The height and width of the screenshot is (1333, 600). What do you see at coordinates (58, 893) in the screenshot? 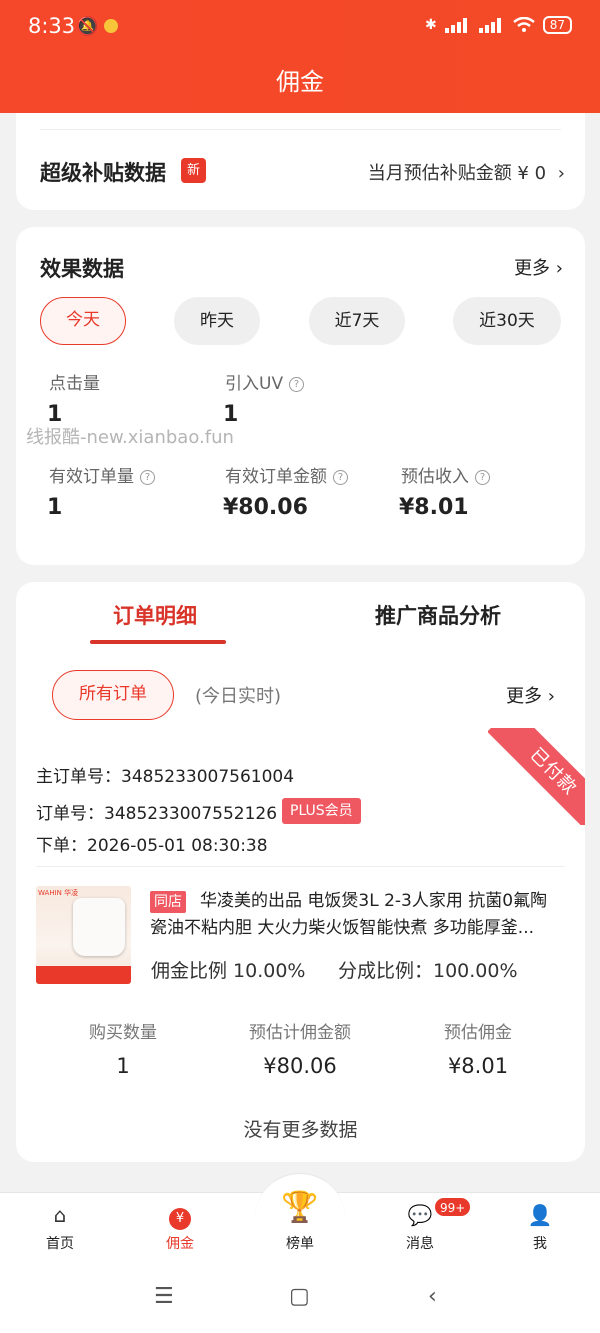
I see `thumb-brand: WAHIN 华凌` at bounding box center [58, 893].